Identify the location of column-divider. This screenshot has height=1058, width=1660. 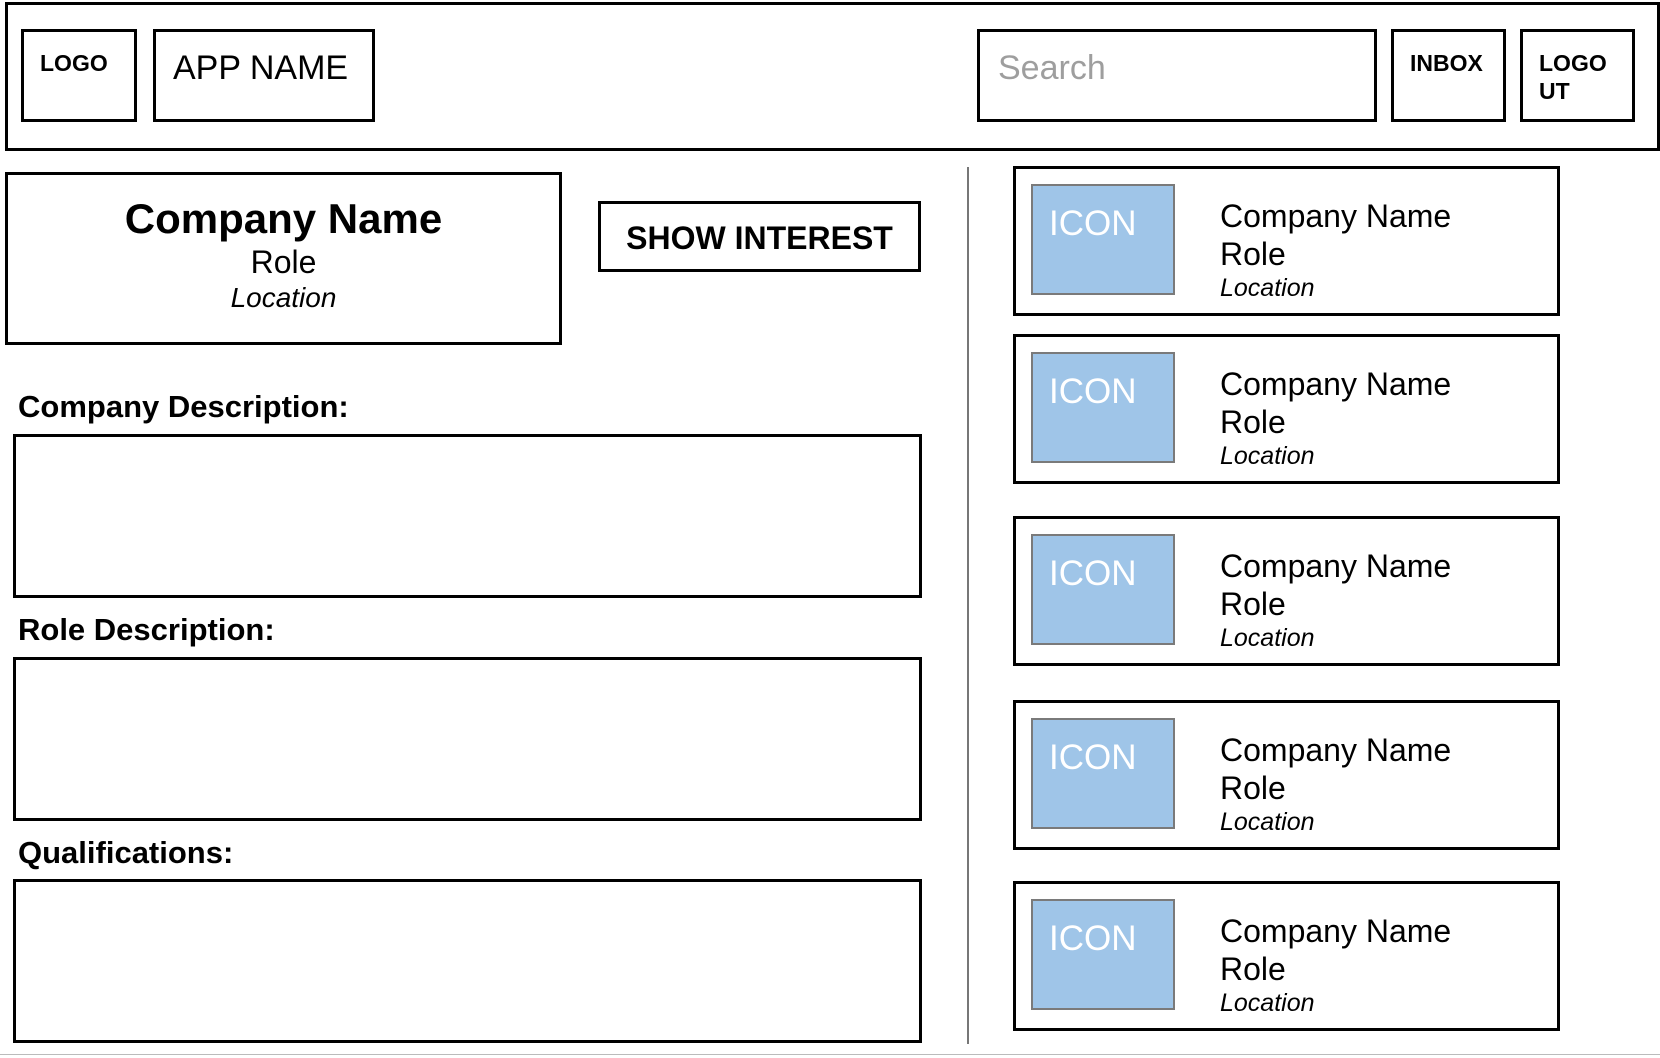
(968, 605).